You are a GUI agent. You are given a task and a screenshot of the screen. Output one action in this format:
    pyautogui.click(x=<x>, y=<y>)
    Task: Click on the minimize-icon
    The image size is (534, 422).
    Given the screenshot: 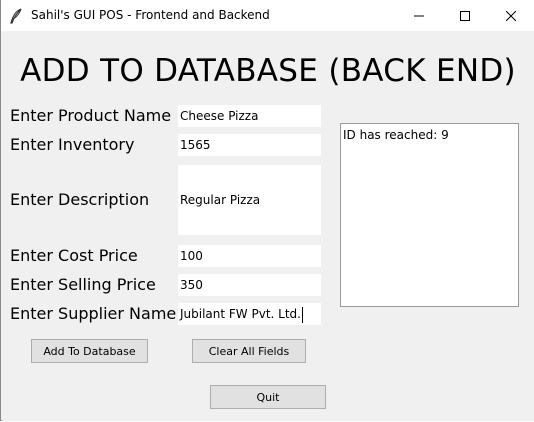 What is the action you would take?
    pyautogui.click(x=419, y=15)
    